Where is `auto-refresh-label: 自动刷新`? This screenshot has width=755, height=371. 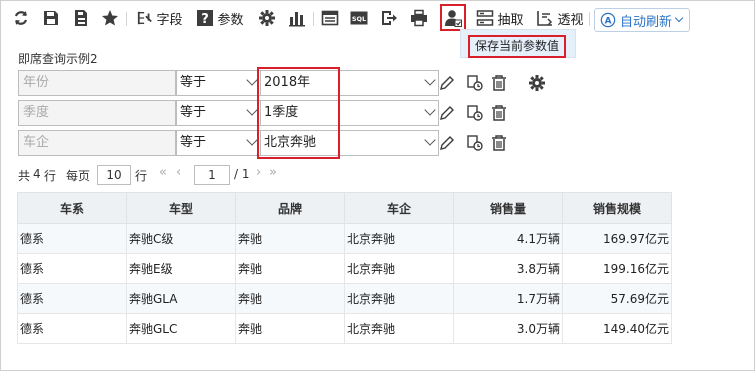
auto-refresh-label: 自动刷新 is located at coordinates (646, 22).